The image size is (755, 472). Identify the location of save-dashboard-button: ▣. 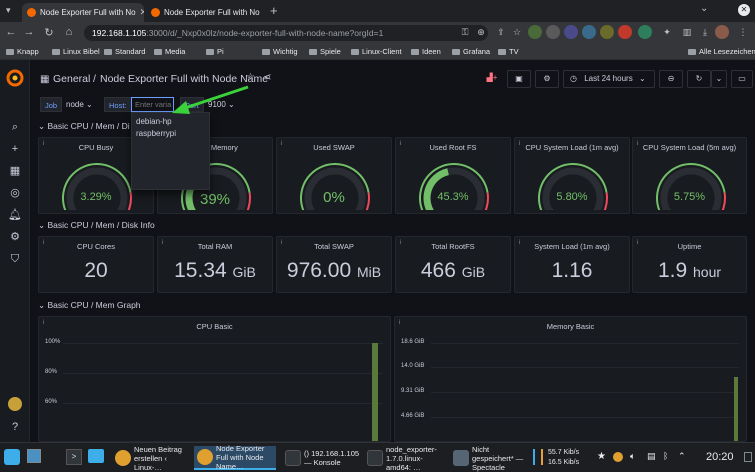
(519, 79).